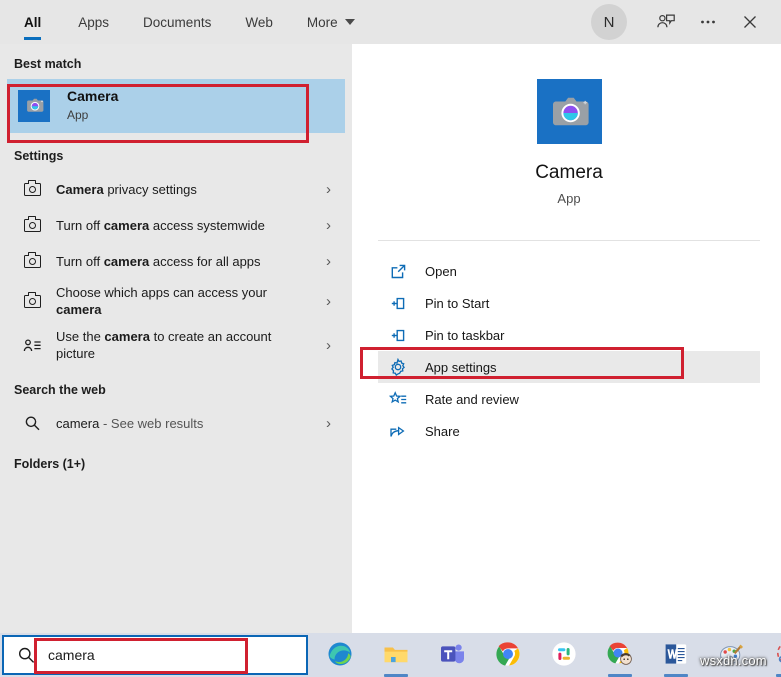 This screenshot has width=781, height=677. I want to click on action-rate-and-review: Rate and review, so click(569, 399).